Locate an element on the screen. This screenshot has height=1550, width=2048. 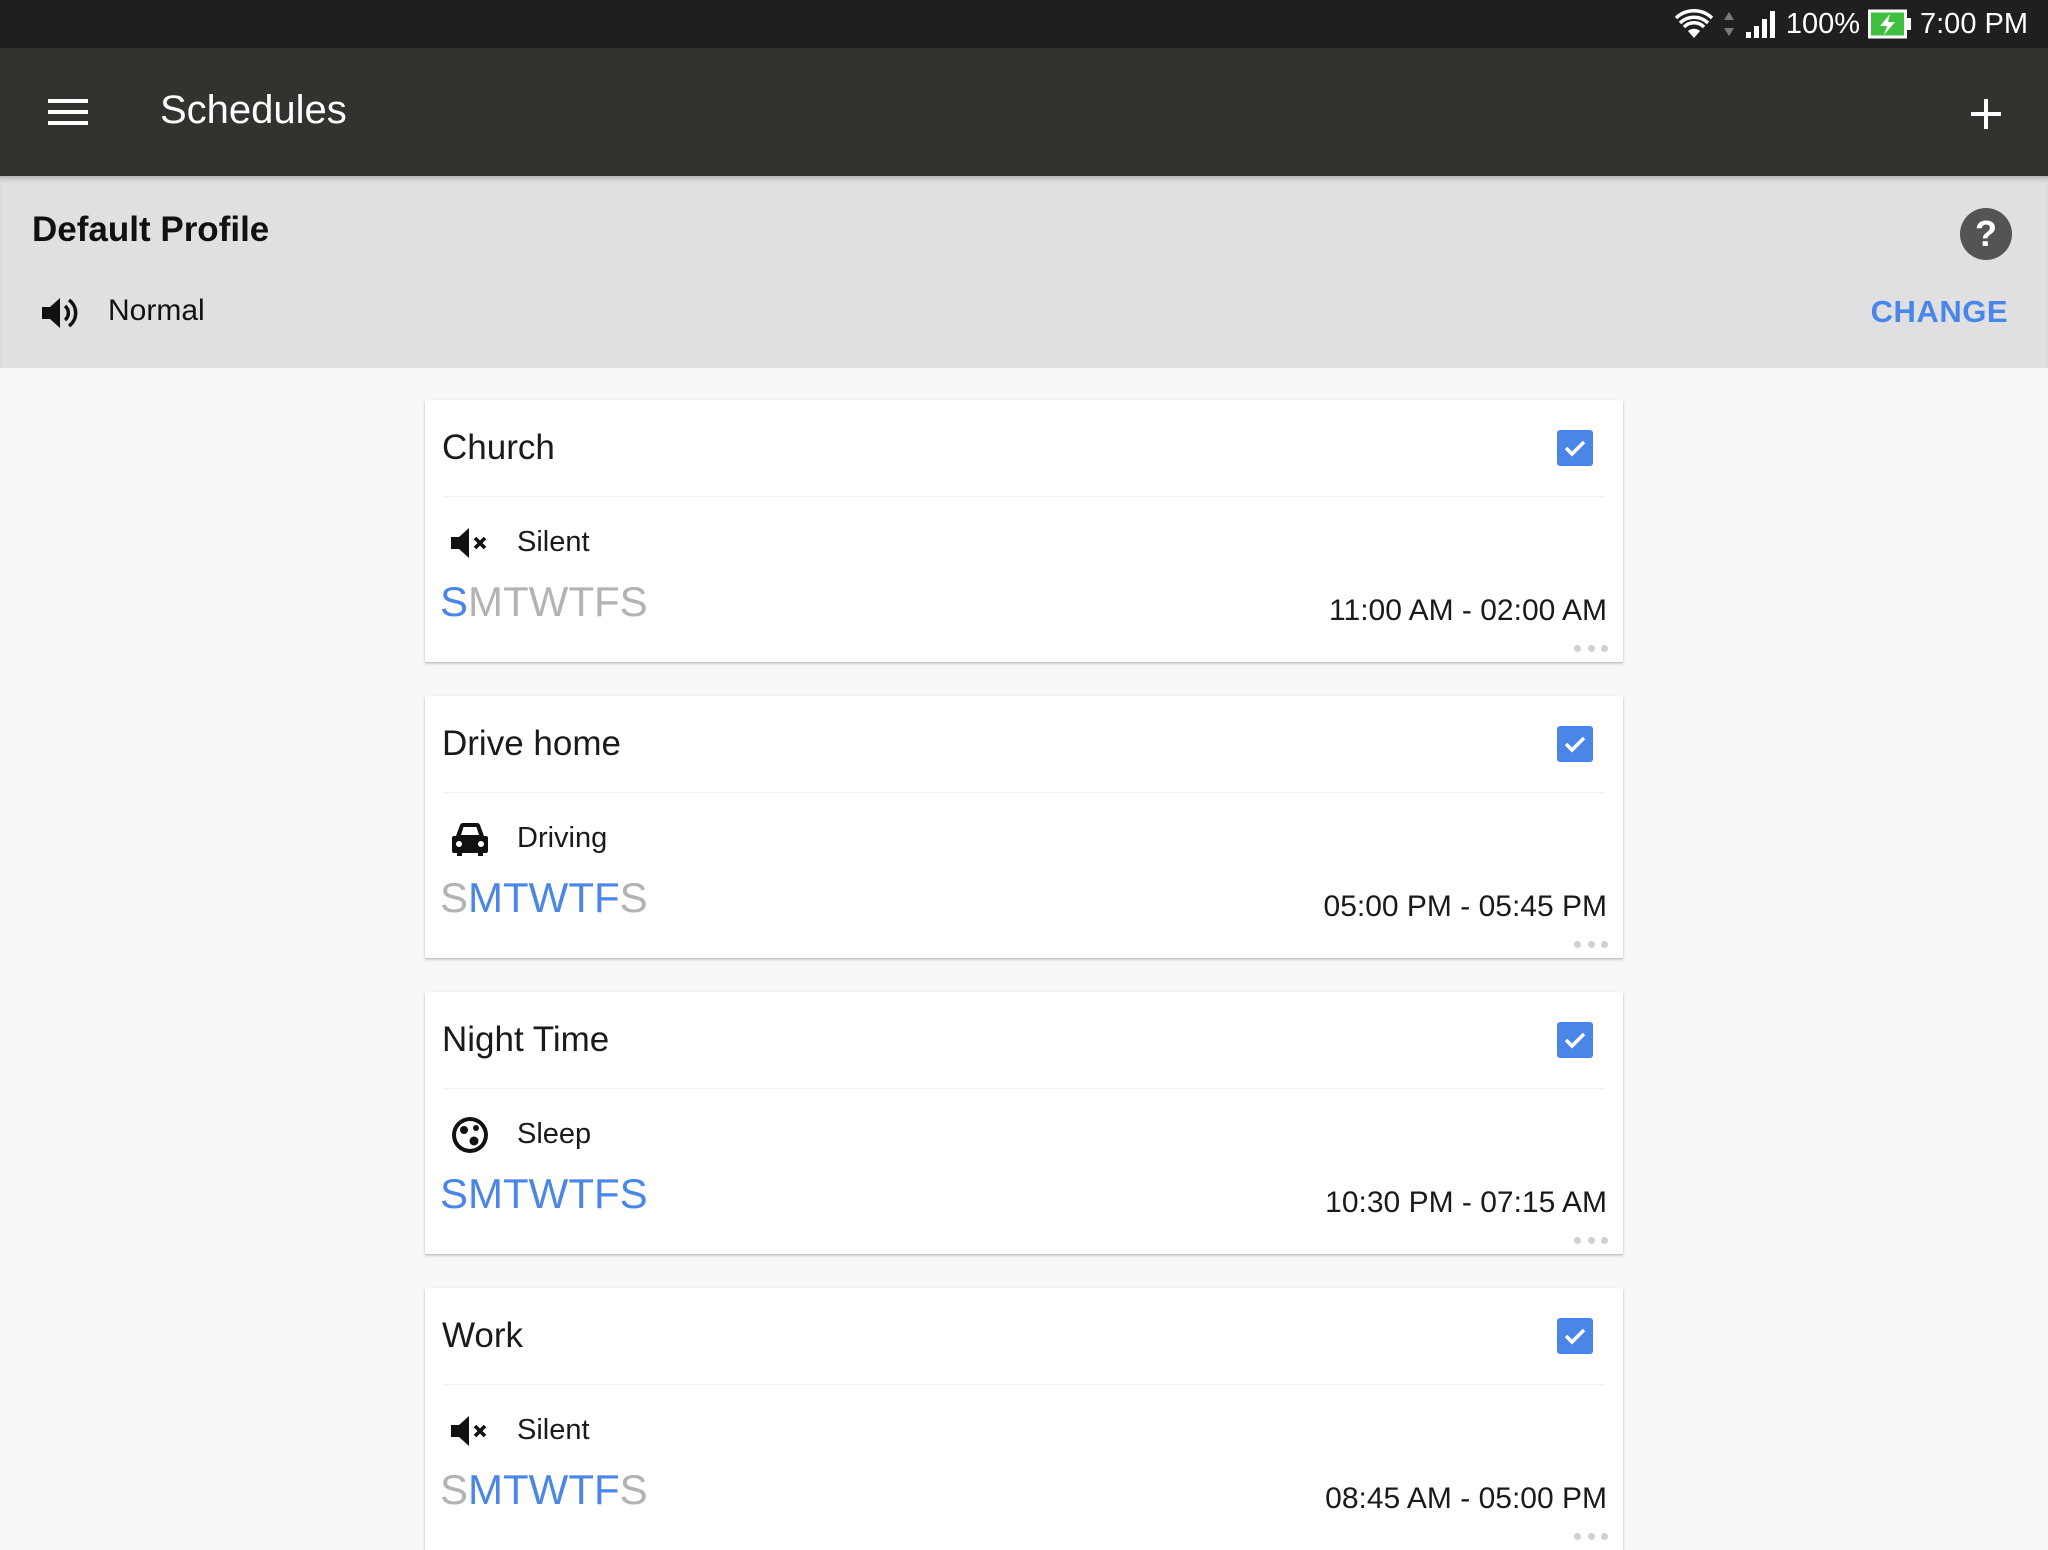
plus-icon is located at coordinates (1986, 114).